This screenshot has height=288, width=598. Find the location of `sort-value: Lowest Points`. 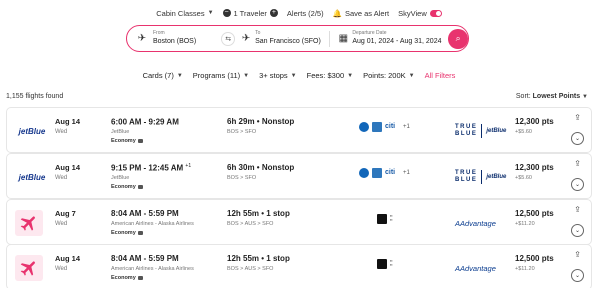

sort-value: Lowest Points is located at coordinates (556, 96).